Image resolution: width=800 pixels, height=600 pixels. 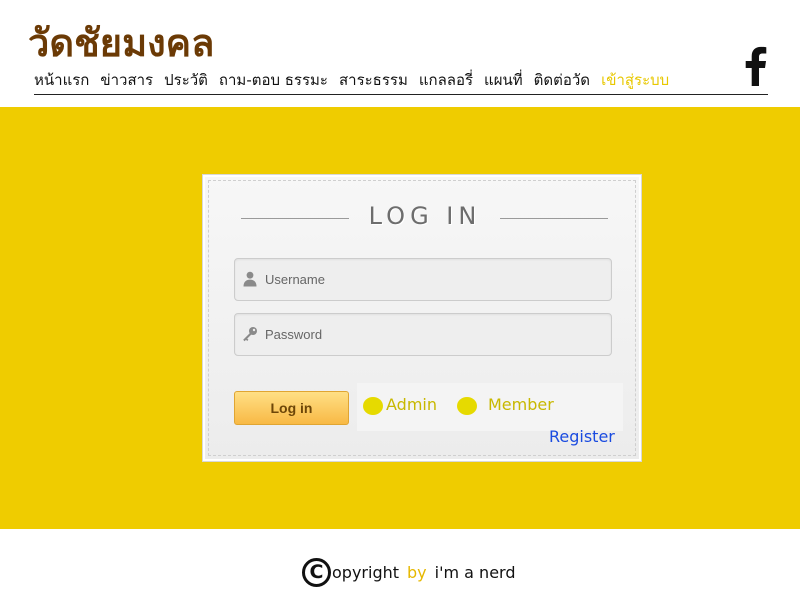 I want to click on nav-item-contact: ติดต่อวัด, so click(x=562, y=80).